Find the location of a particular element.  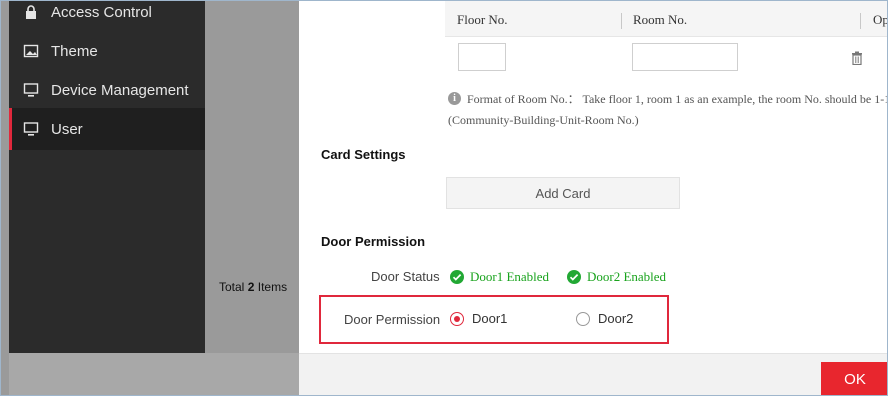

door1-status: Door1 Enabled is located at coordinates (499, 277).